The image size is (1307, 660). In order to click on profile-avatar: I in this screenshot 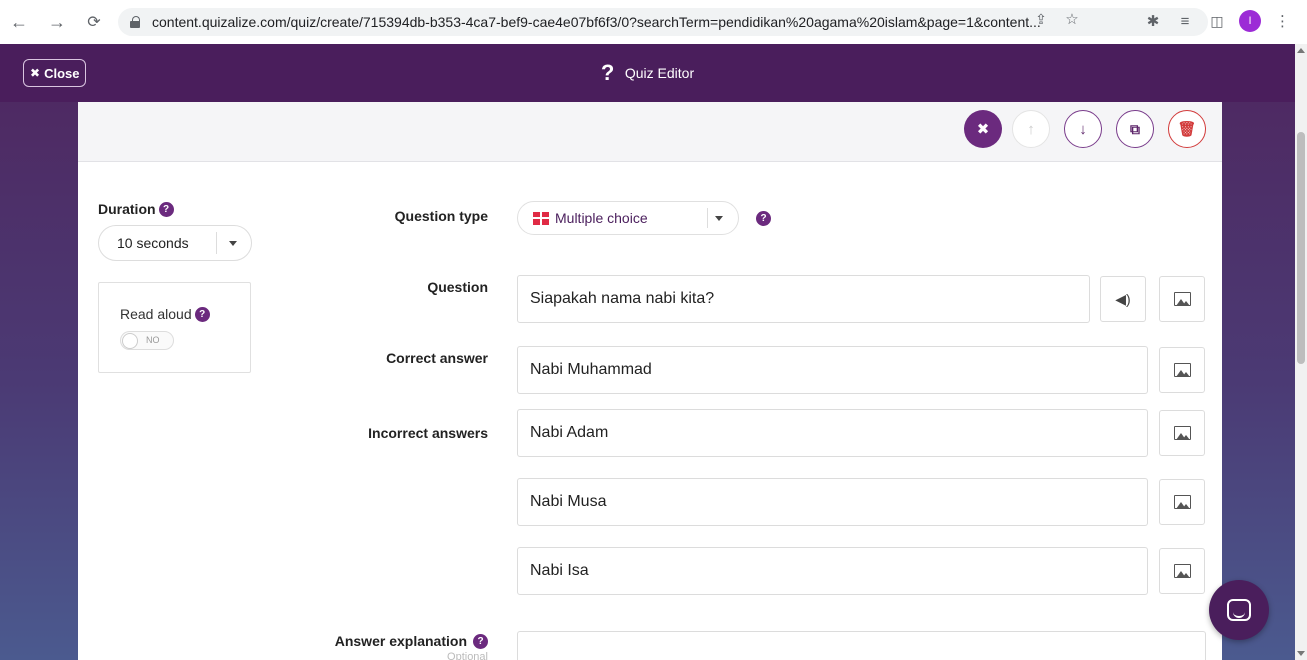, I will do `click(1250, 21)`.